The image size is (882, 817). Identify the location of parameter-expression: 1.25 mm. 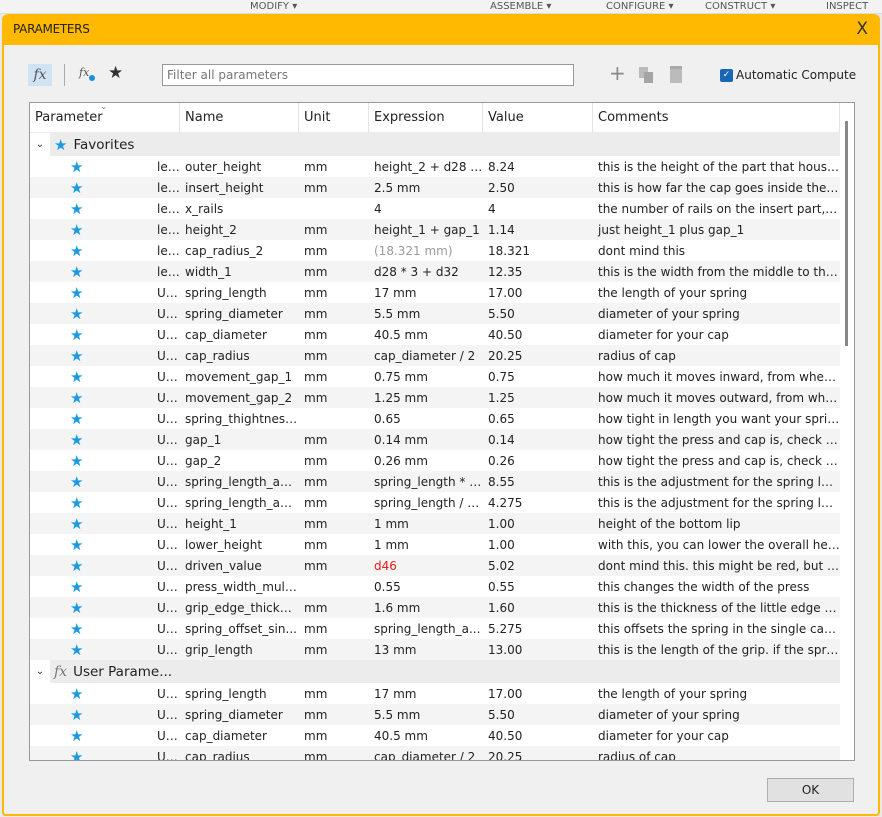
(426, 398).